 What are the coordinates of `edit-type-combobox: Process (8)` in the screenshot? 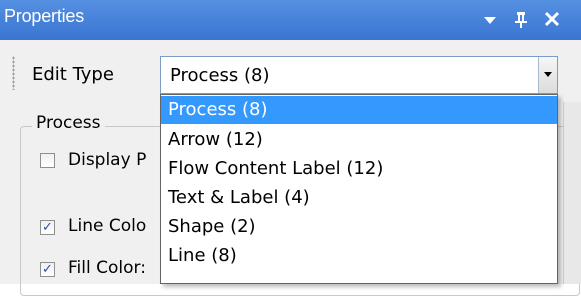 It's located at (359, 75).